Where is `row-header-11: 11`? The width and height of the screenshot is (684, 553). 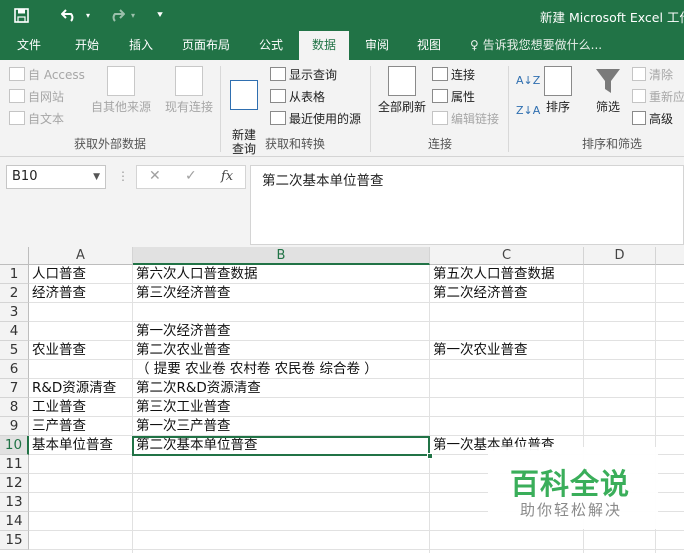
row-header-11: 11 is located at coordinates (14, 464).